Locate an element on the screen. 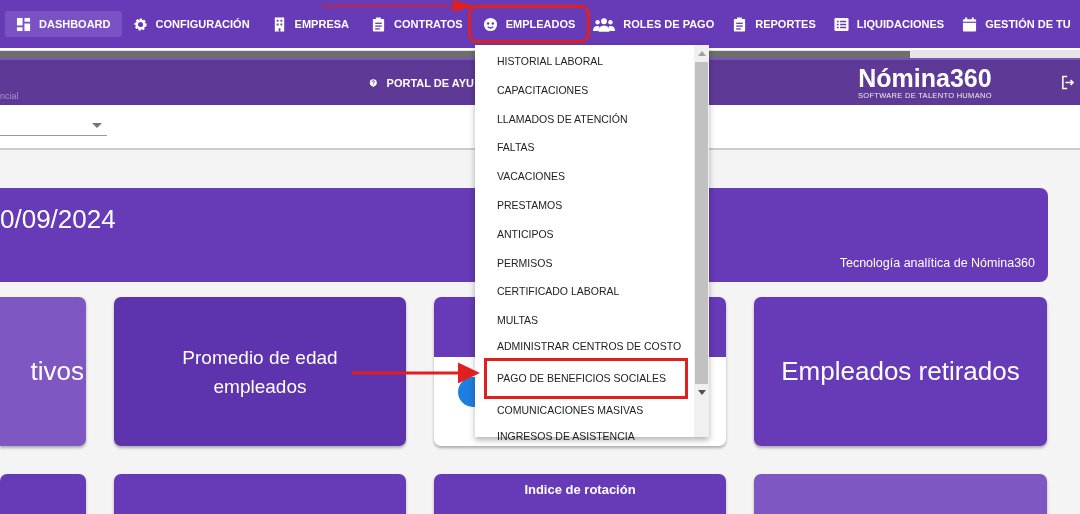 Image resolution: width=1080 pixels, height=514 pixels. menu-item: PAGO DE BENEFICIOS SOCIALES is located at coordinates (586, 378).